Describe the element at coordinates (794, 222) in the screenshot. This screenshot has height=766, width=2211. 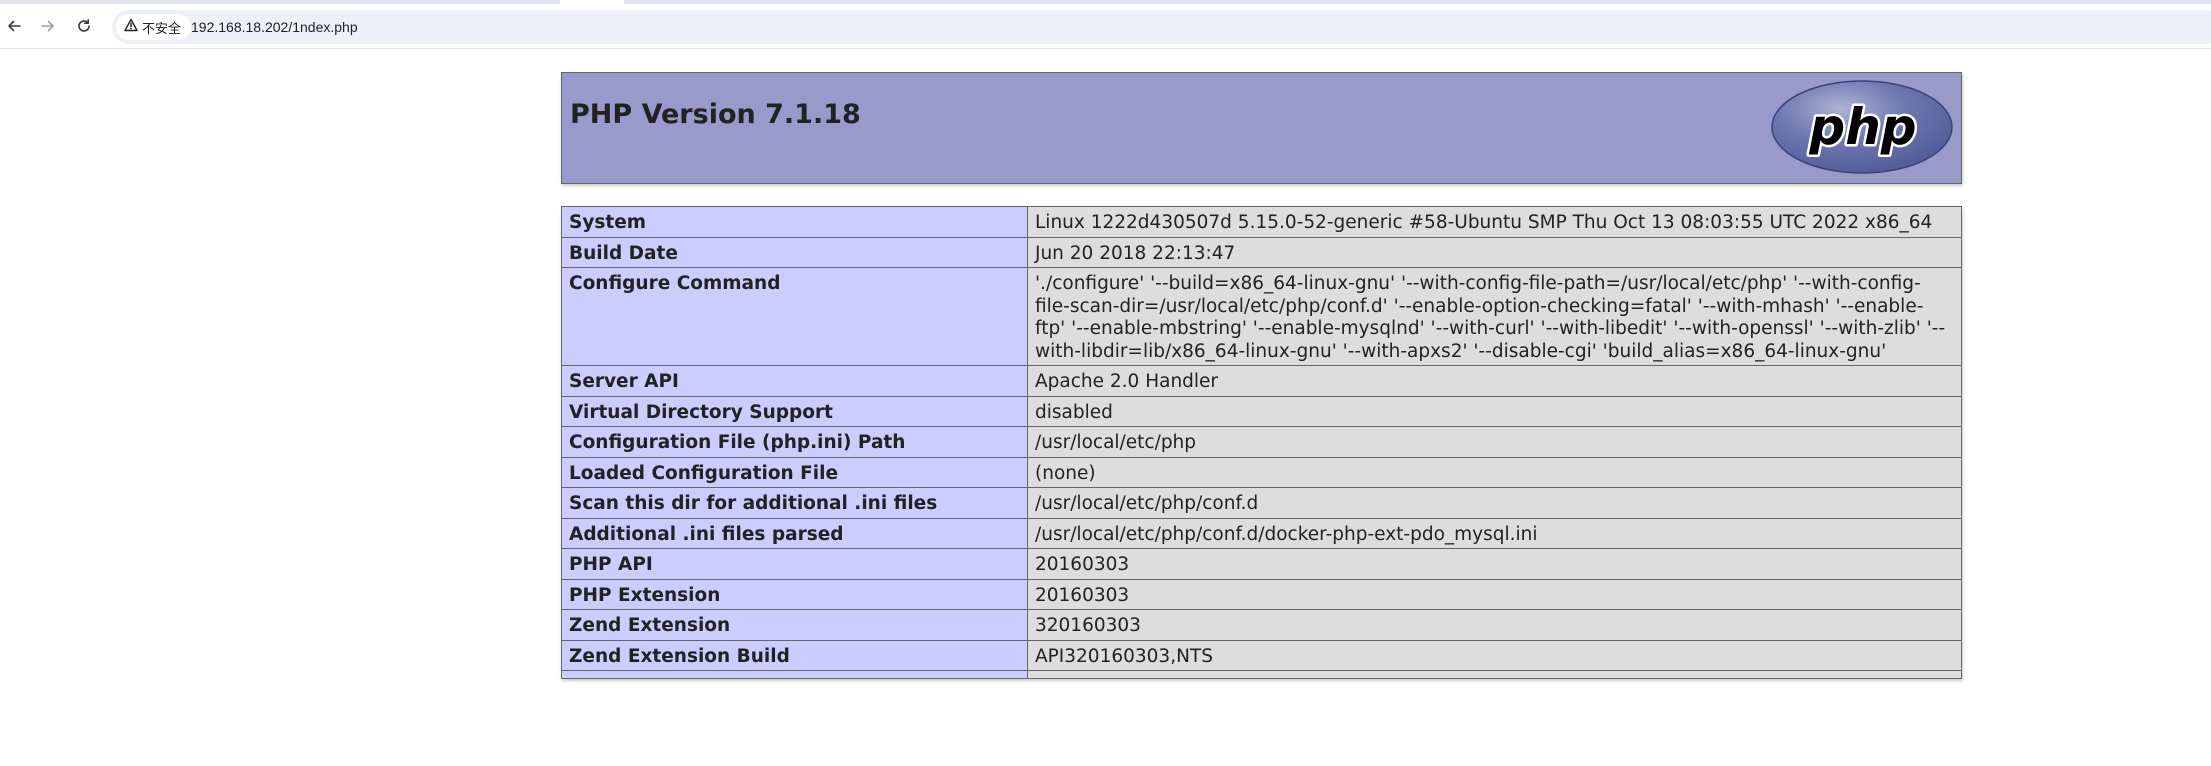
I see `setting-name: System` at that location.